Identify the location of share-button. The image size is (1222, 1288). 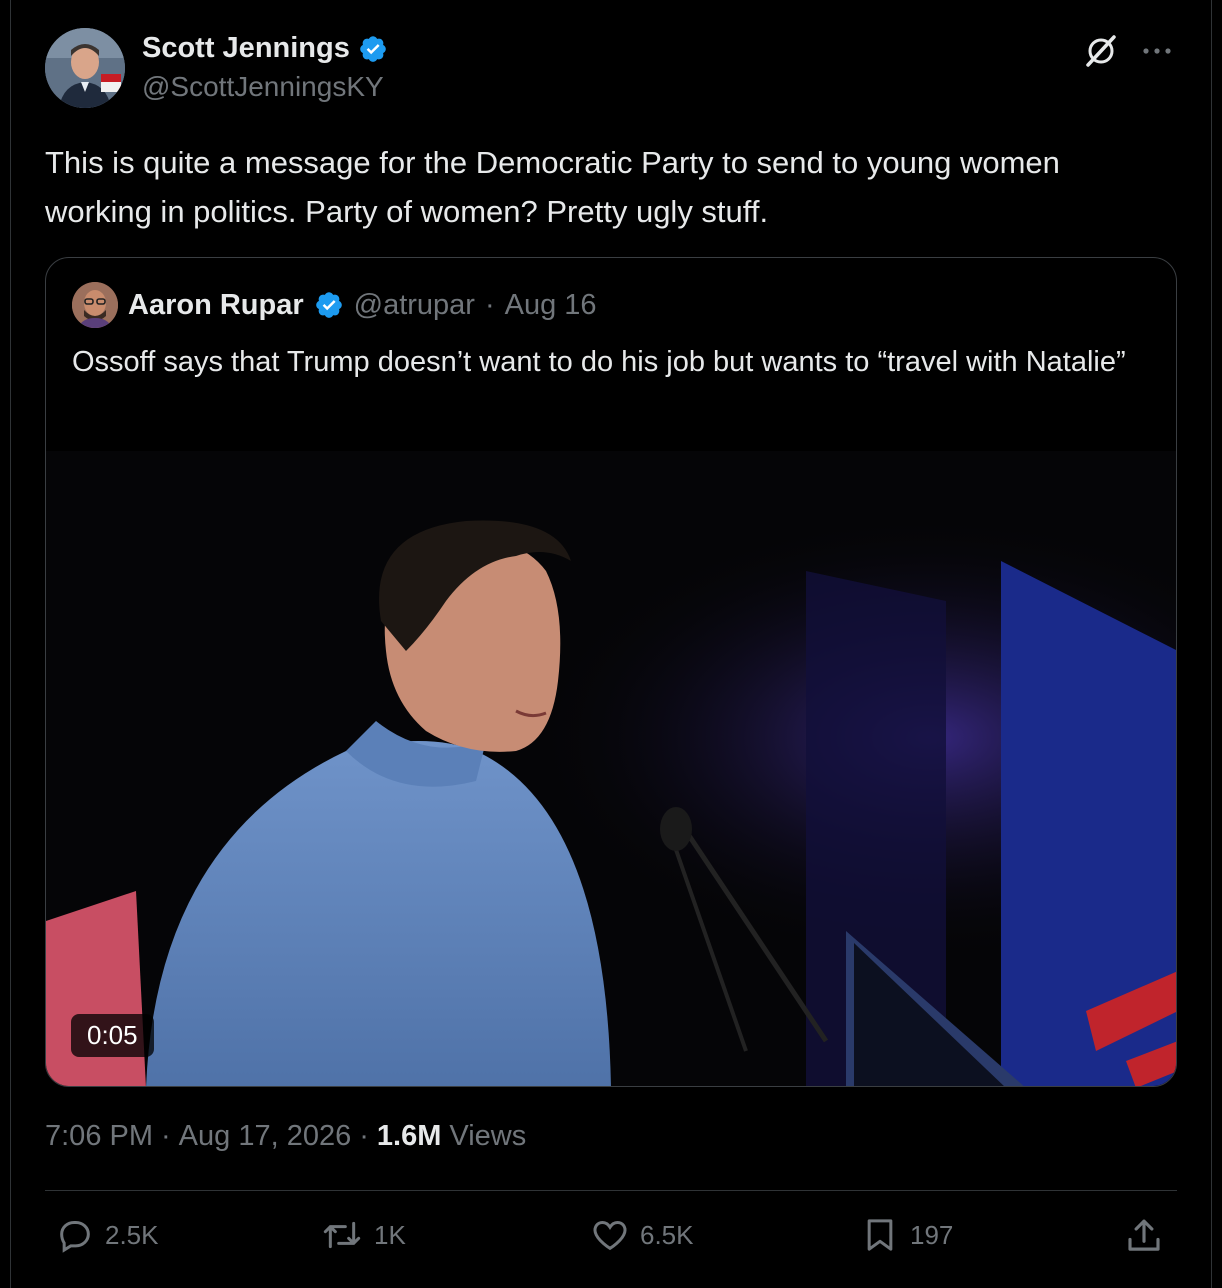
(1144, 1236).